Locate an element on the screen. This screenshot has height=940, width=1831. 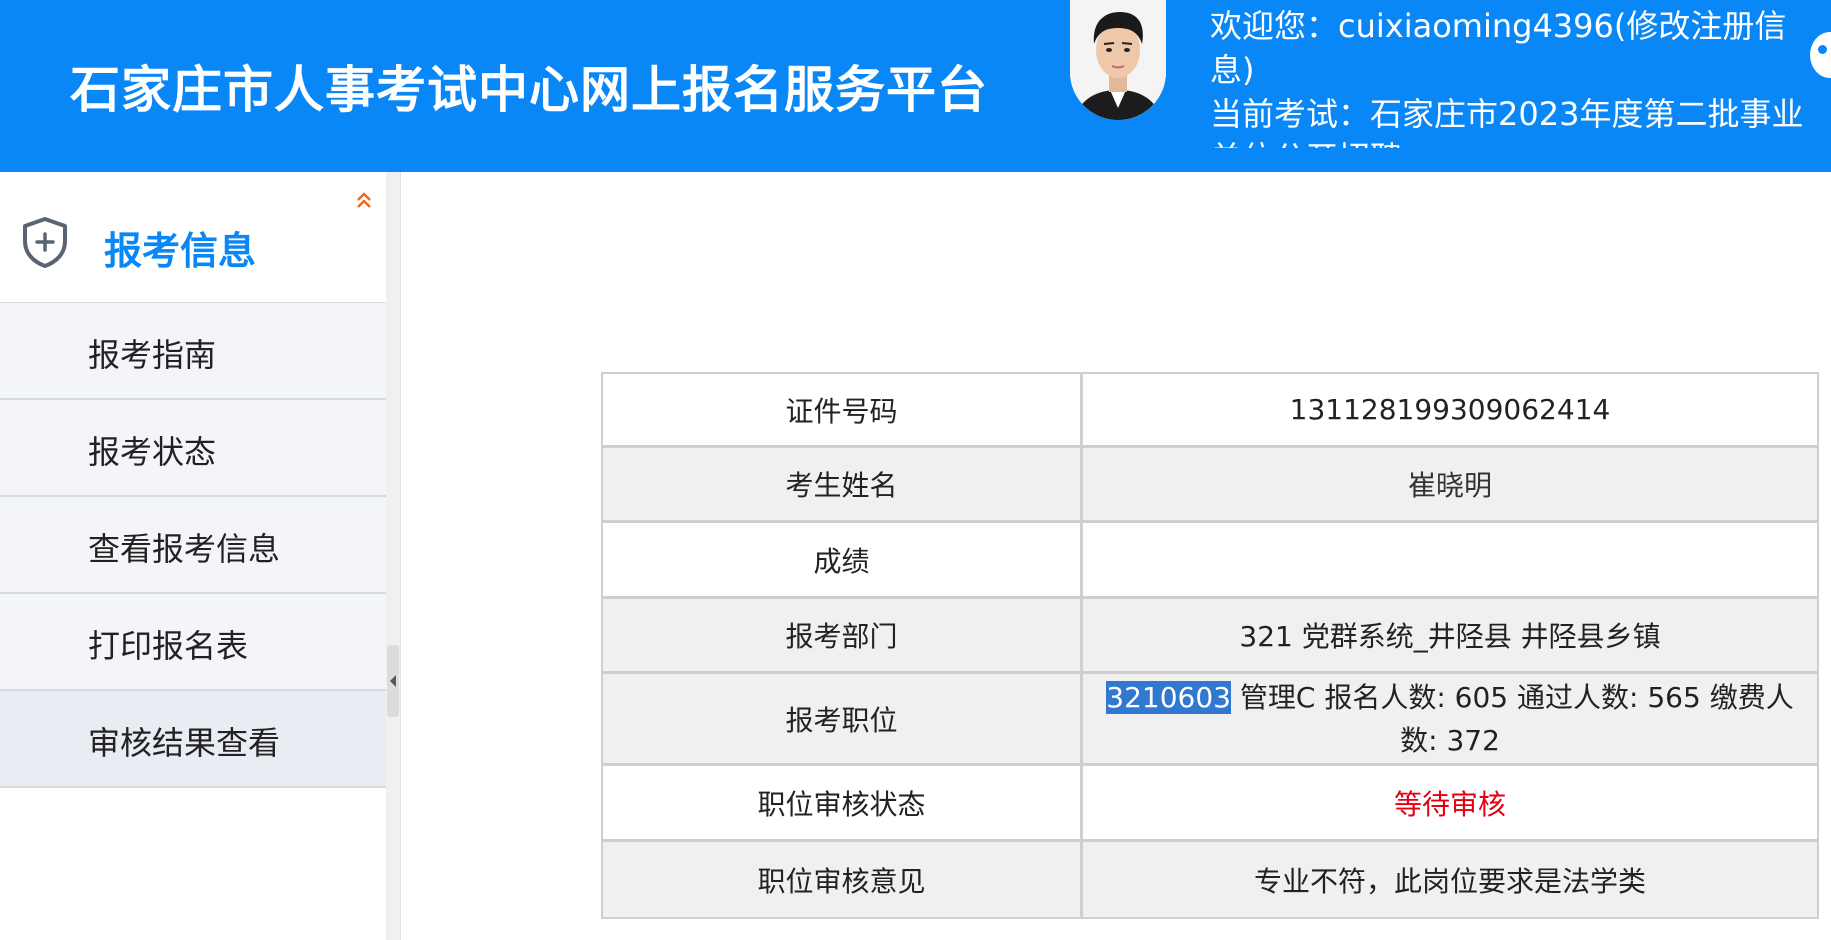
row-label-name: 考生姓名 is located at coordinates (843, 485).